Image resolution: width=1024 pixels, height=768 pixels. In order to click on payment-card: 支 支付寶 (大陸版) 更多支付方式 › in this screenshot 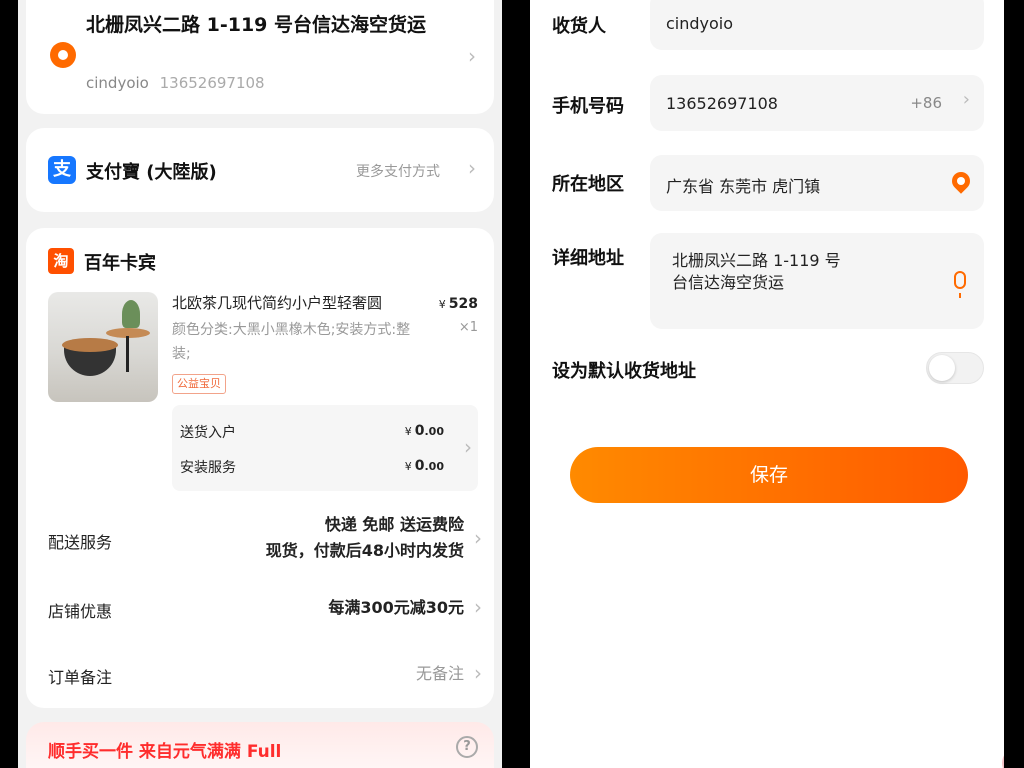, I will do `click(260, 170)`.